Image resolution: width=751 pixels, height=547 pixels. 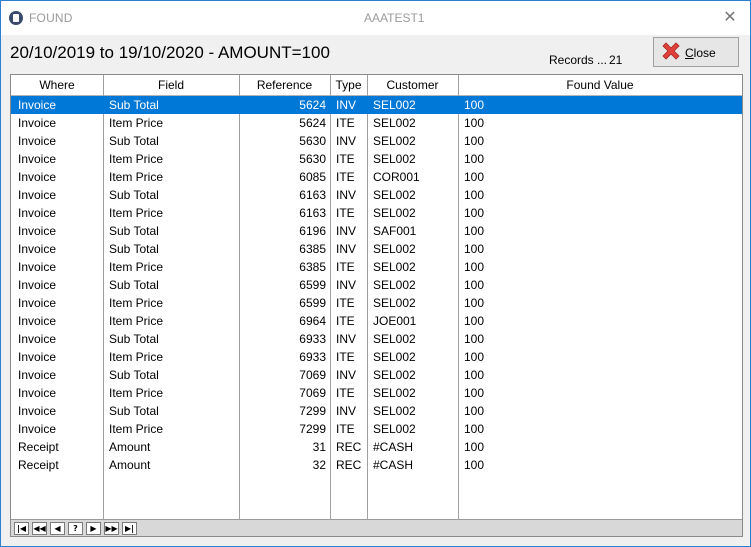 I want to click on table-row: Invoice Sub Total 5630 INV SEL002 100, so click(x=376, y=141).